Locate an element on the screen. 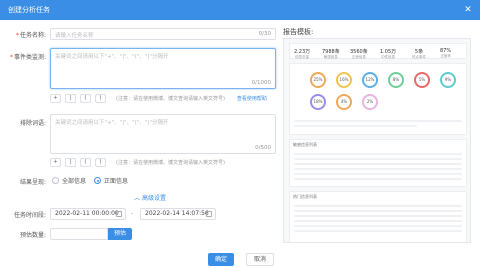 Image resolution: width=480 pixels, height=268 pixels. qty-row: 预估数量: 预估 is located at coordinates (140, 234).